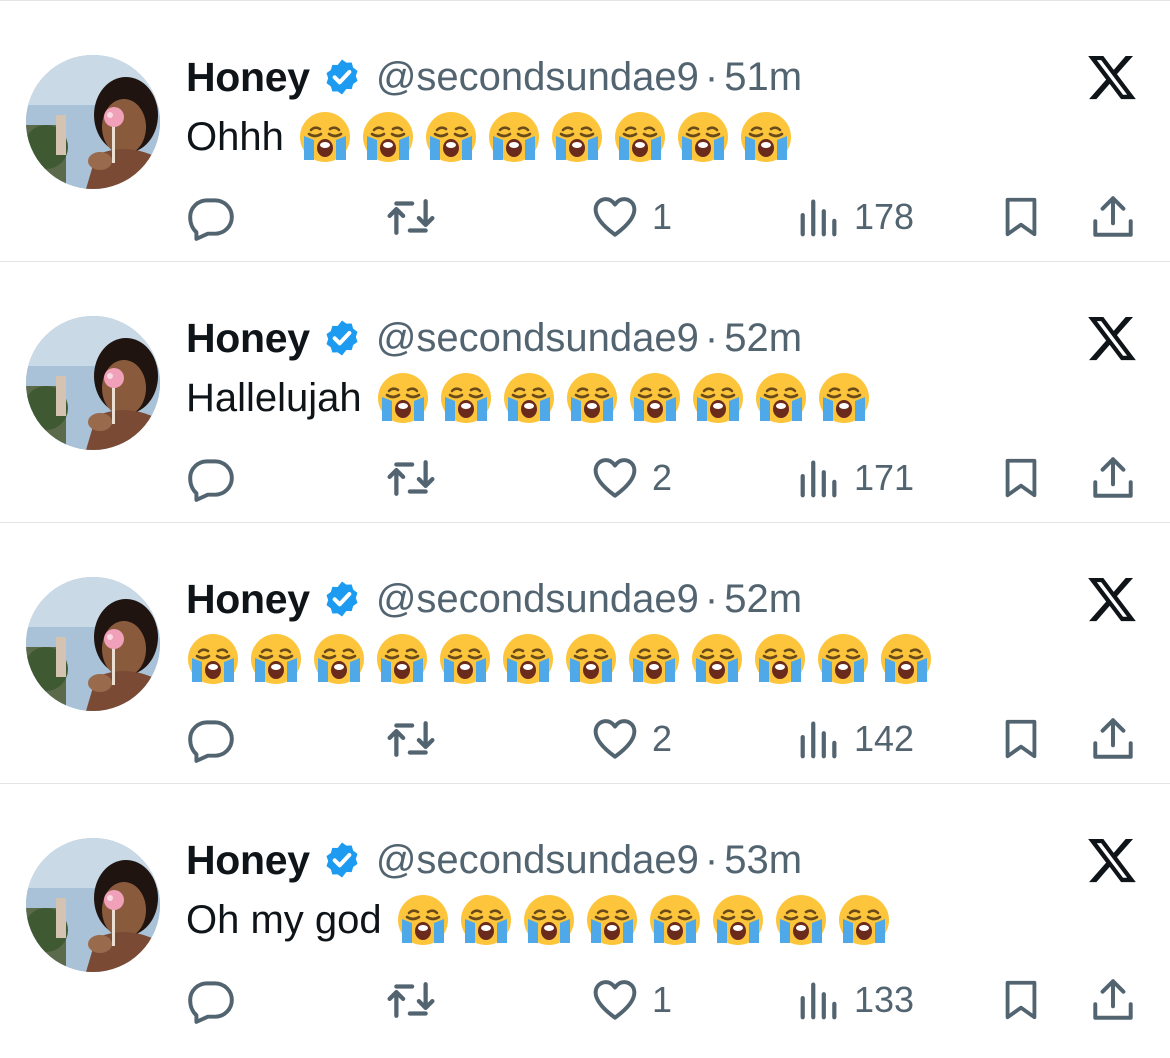  I want to click on view-count: 133, so click(884, 999).